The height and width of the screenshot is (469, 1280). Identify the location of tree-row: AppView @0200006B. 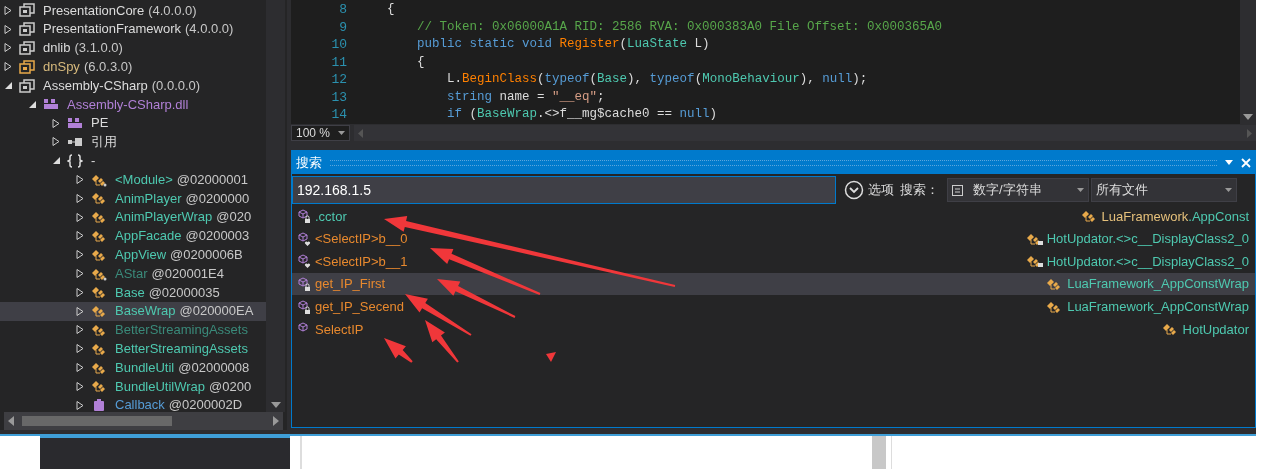
(133, 255).